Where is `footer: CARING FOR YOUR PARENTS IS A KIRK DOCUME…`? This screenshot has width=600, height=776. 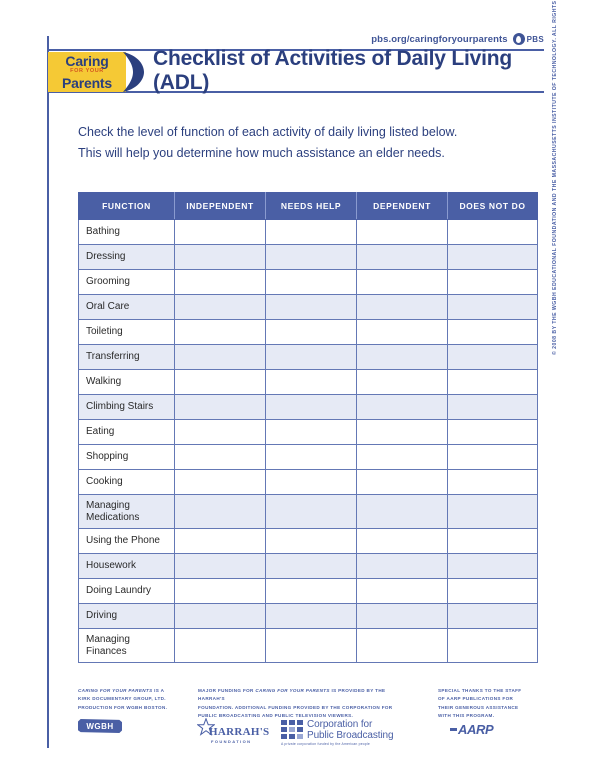
footer: CARING FOR YOUR PARENTS IS A KIRK DOCUME… is located at coordinates (311, 723).